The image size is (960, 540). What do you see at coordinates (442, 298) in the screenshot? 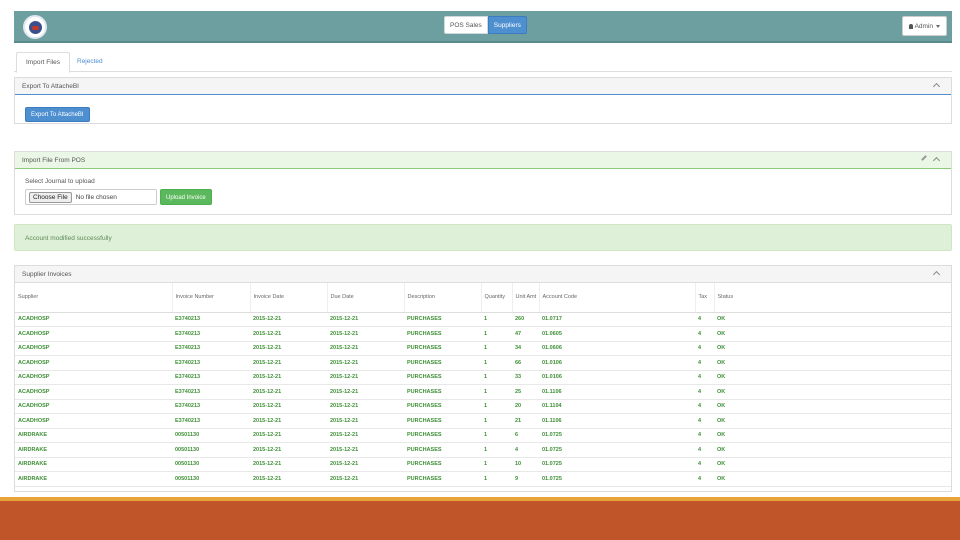
I see `column-header: Description` at bounding box center [442, 298].